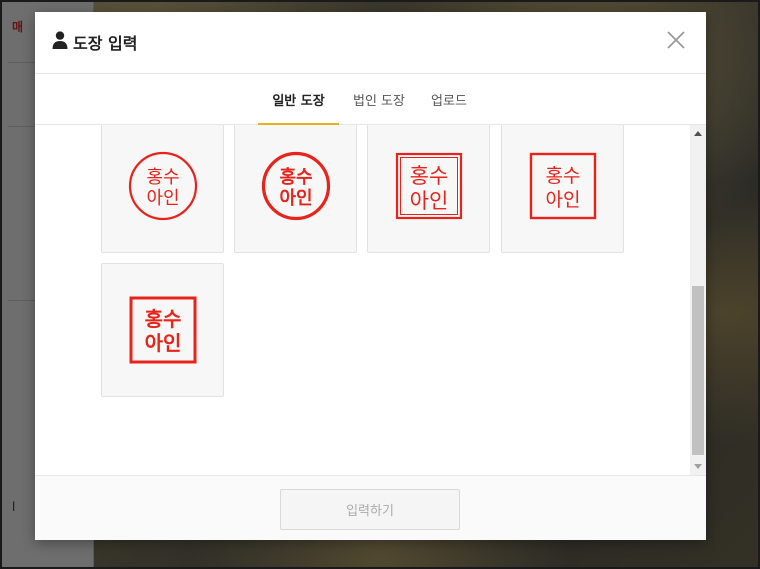 The height and width of the screenshot is (569, 760). I want to click on scrollbar, so click(698, 300).